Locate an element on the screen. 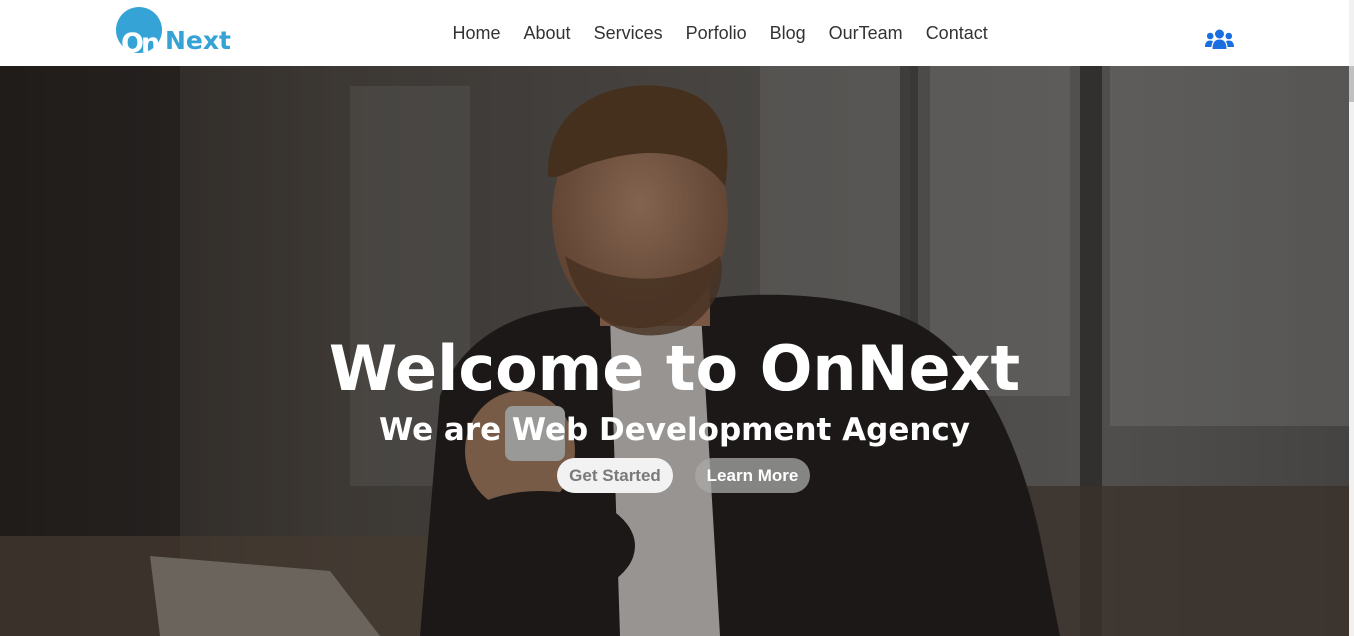  users-icon is located at coordinates (1219, 39).